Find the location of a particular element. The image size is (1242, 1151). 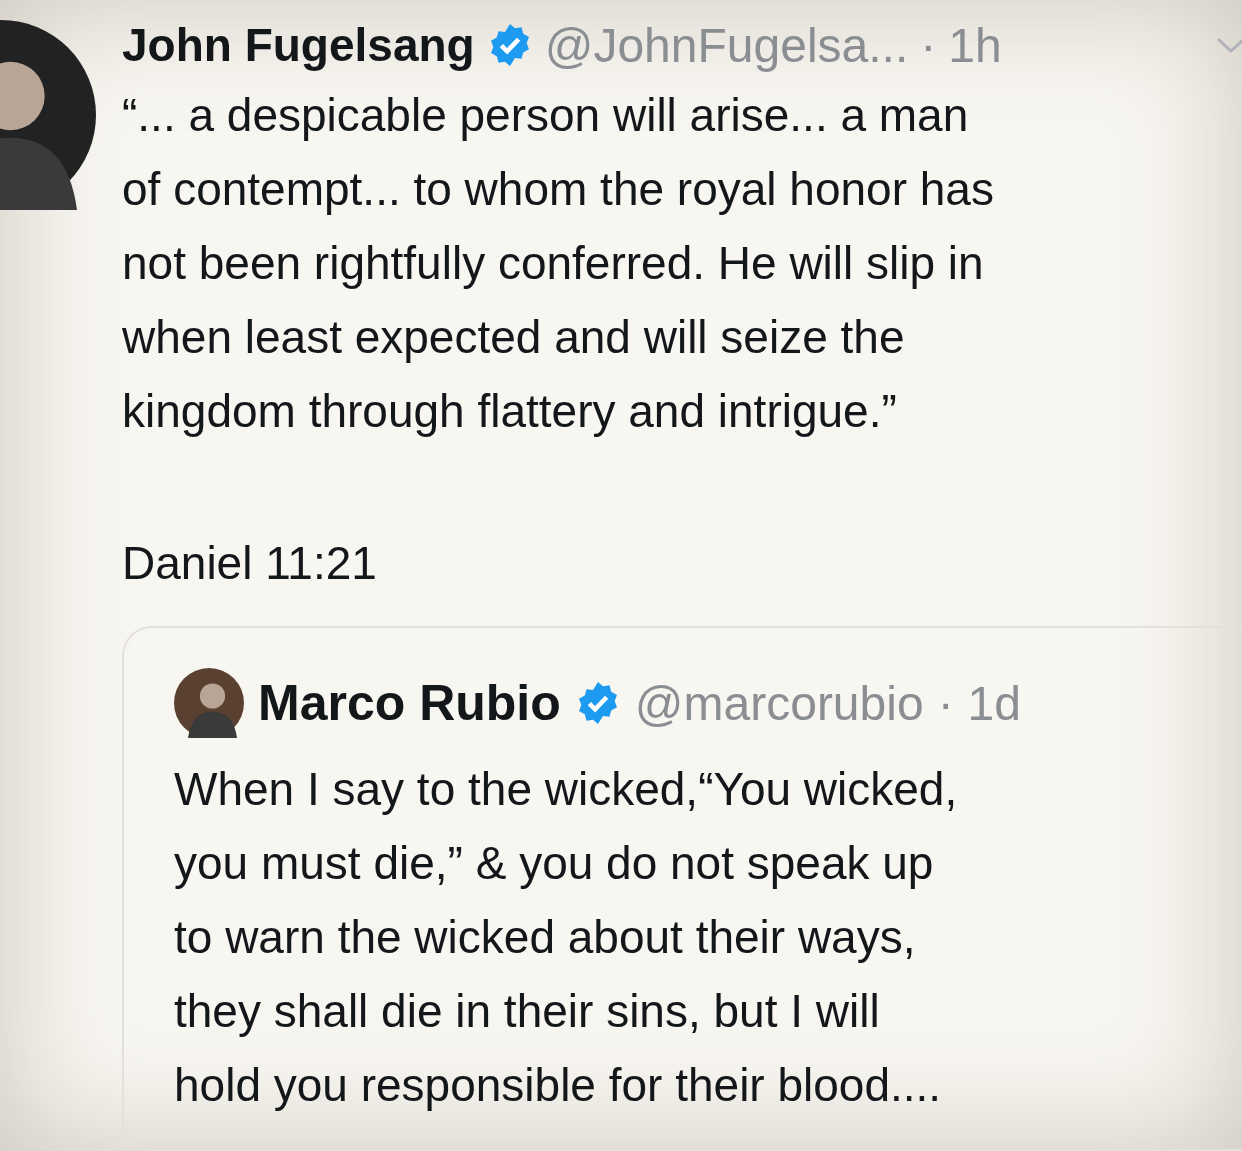

timestamp: 1d is located at coordinates (994, 703).